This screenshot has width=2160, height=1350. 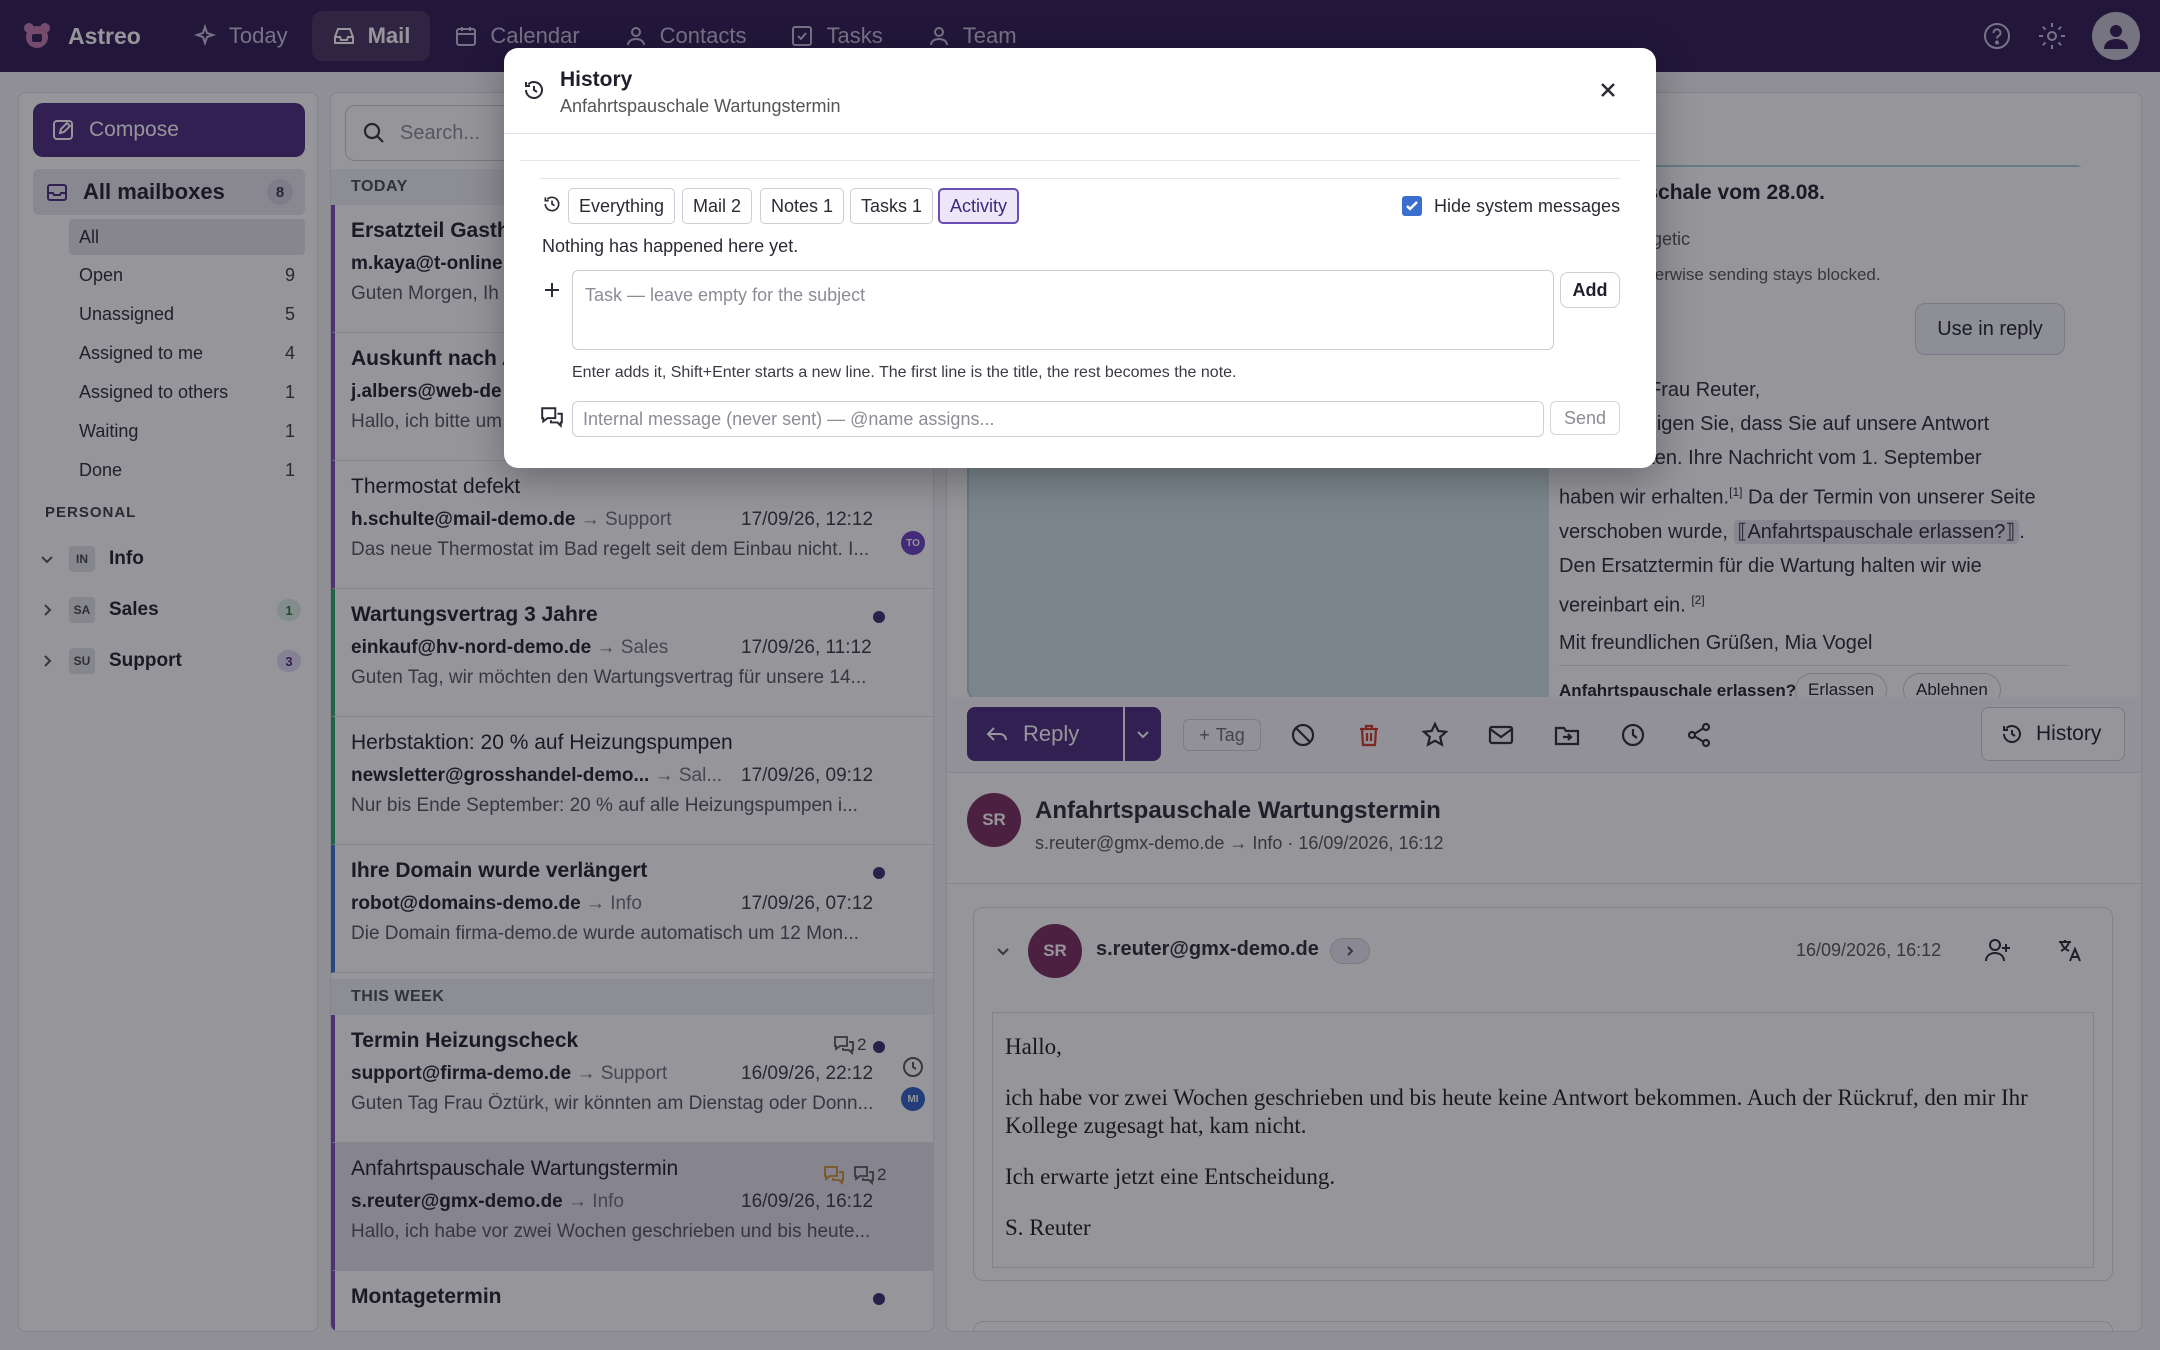 What do you see at coordinates (670, 246) in the screenshot?
I see `empty-state: Nothing has happened here yet.` at bounding box center [670, 246].